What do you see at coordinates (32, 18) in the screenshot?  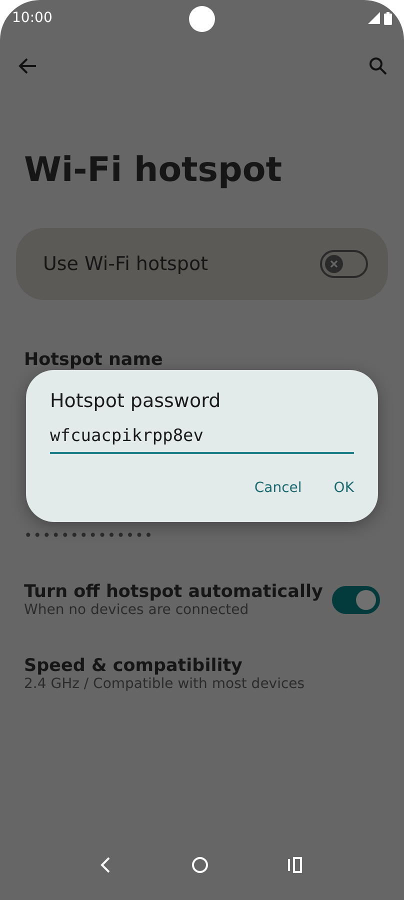 I see `status-time: 10:00` at bounding box center [32, 18].